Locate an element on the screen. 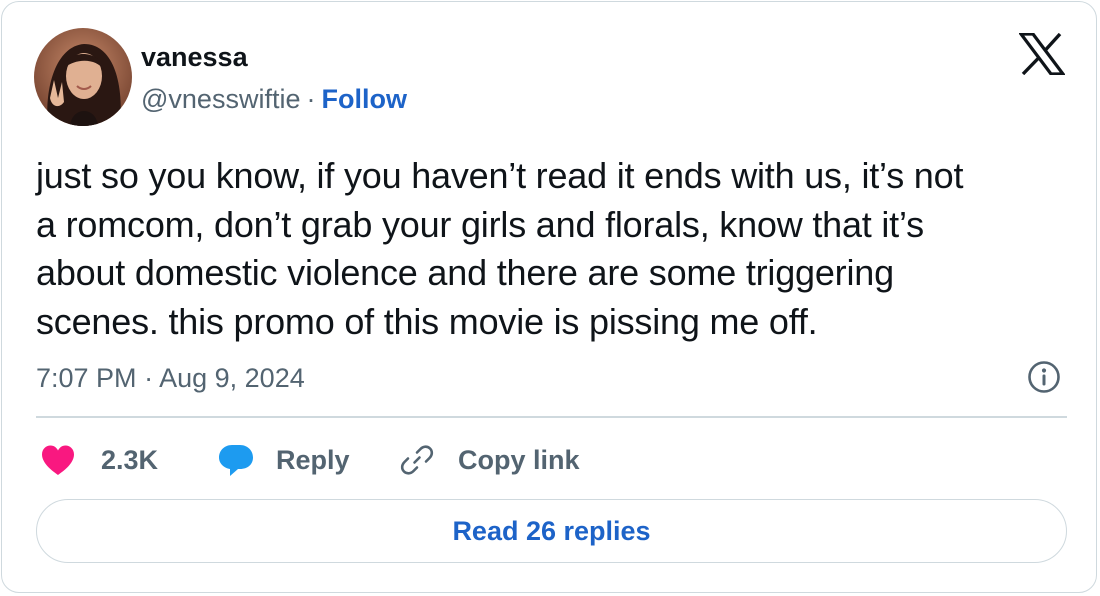 This screenshot has width=1100, height=596. divider is located at coordinates (551, 417).